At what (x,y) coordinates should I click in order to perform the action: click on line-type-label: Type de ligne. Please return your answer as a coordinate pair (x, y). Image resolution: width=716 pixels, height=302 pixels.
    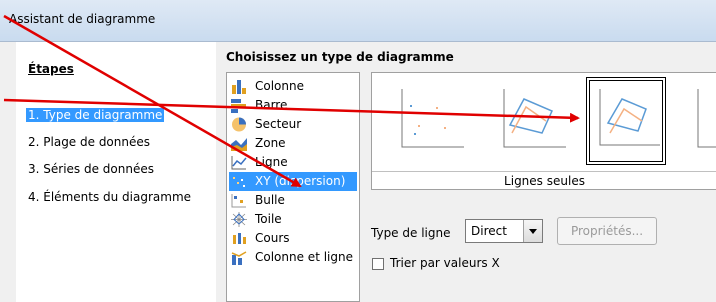
    Looking at the image, I should click on (411, 233).